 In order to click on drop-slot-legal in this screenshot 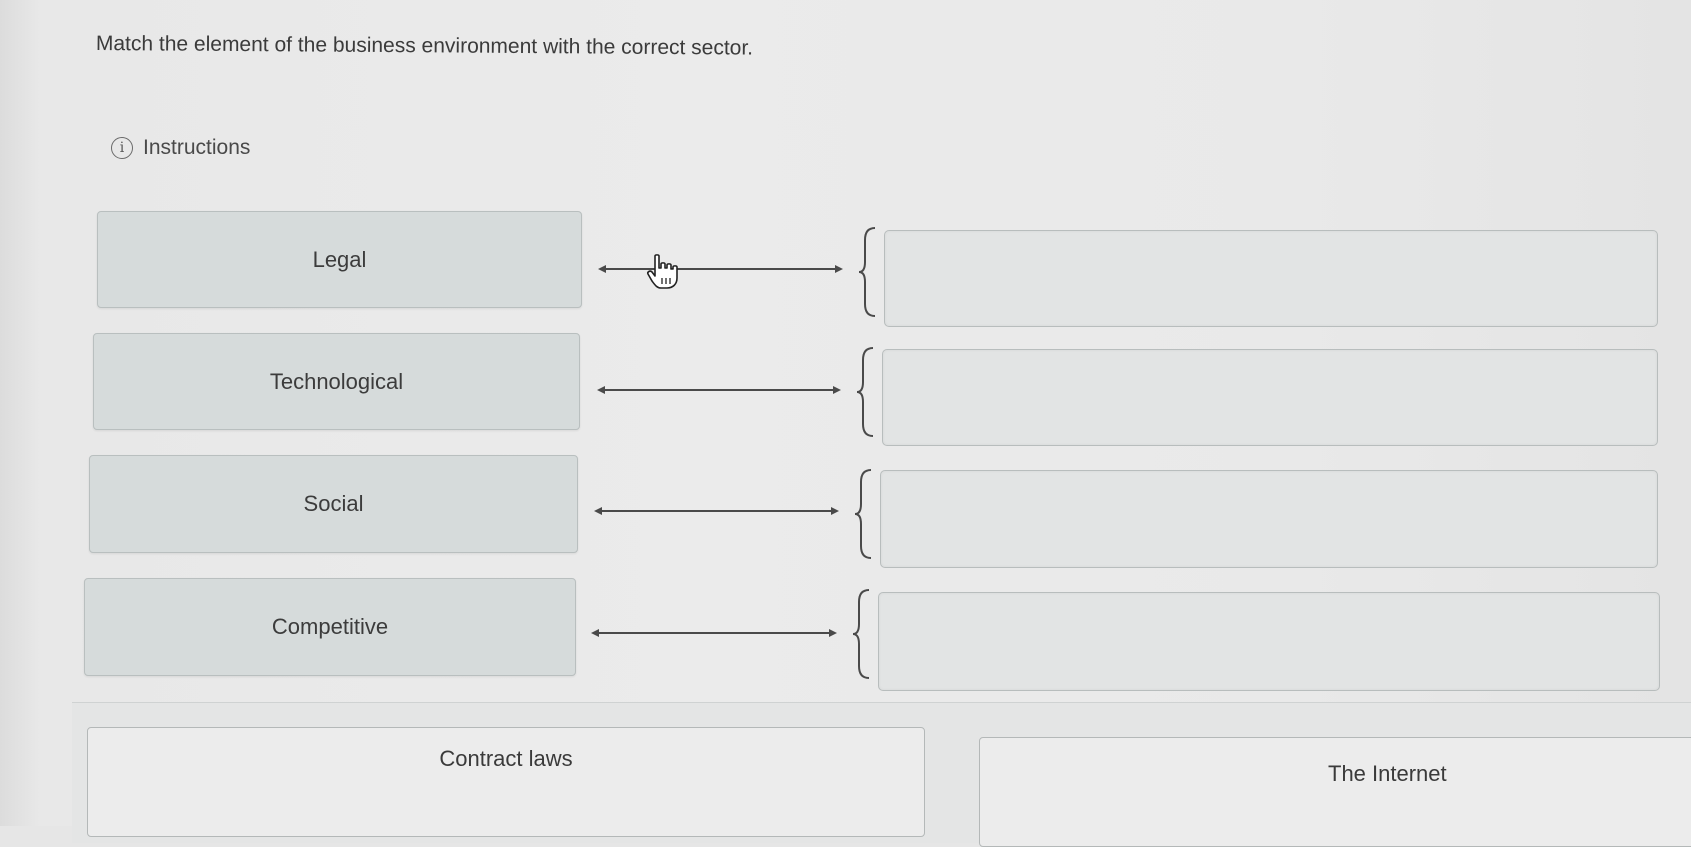, I will do `click(1271, 278)`.